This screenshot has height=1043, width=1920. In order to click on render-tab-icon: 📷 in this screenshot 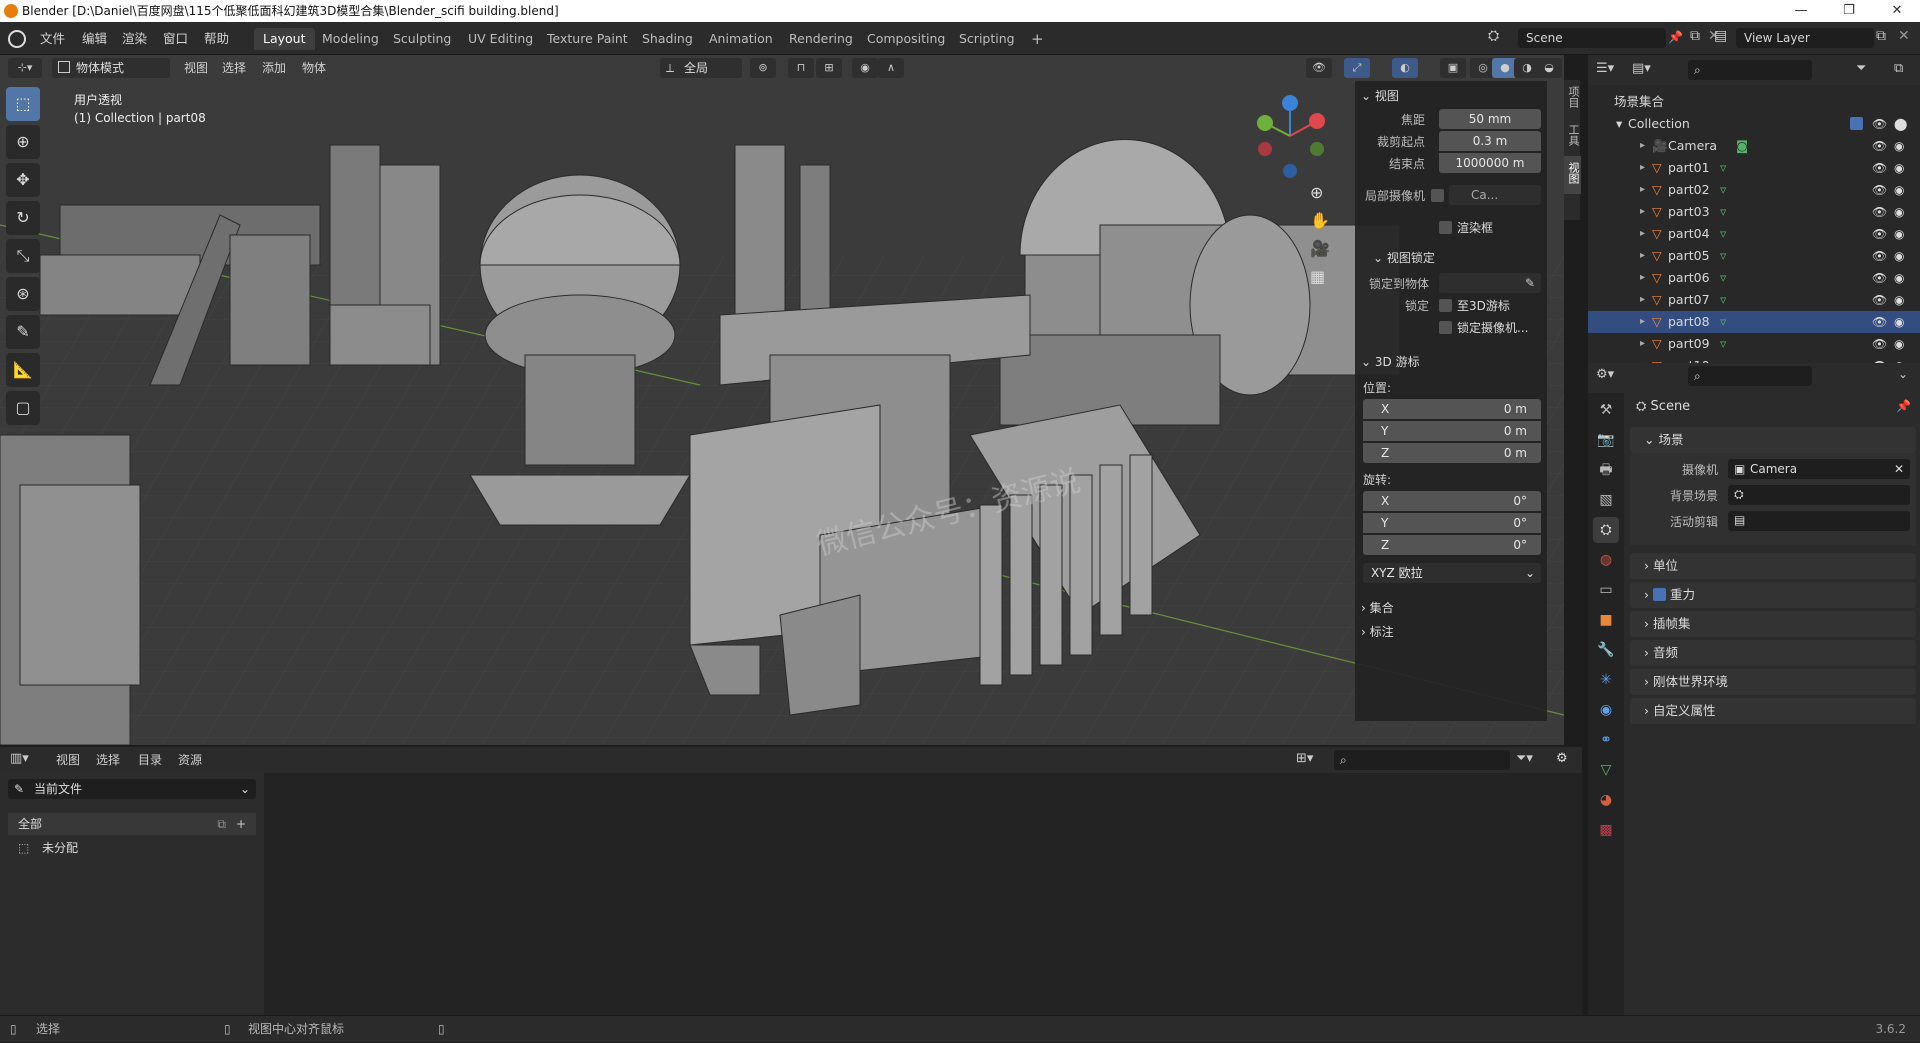, I will do `click(1606, 440)`.